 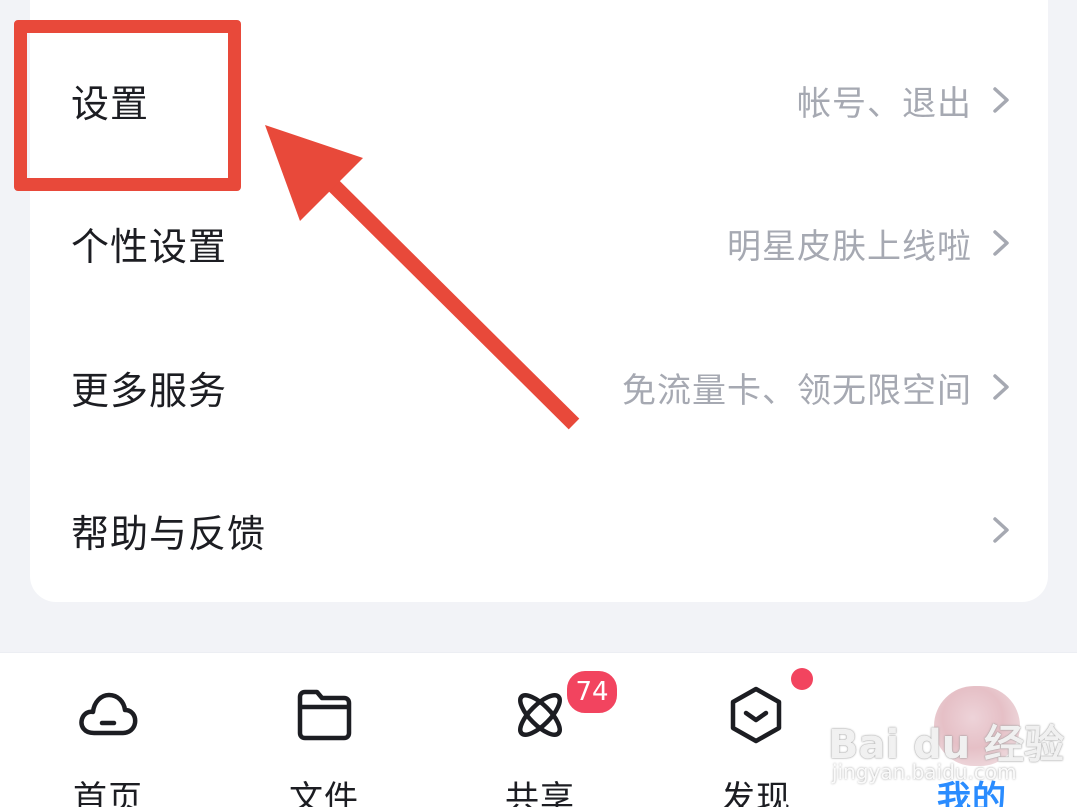 I want to click on menu-item-label: 帮助与反馈, so click(x=169, y=533).